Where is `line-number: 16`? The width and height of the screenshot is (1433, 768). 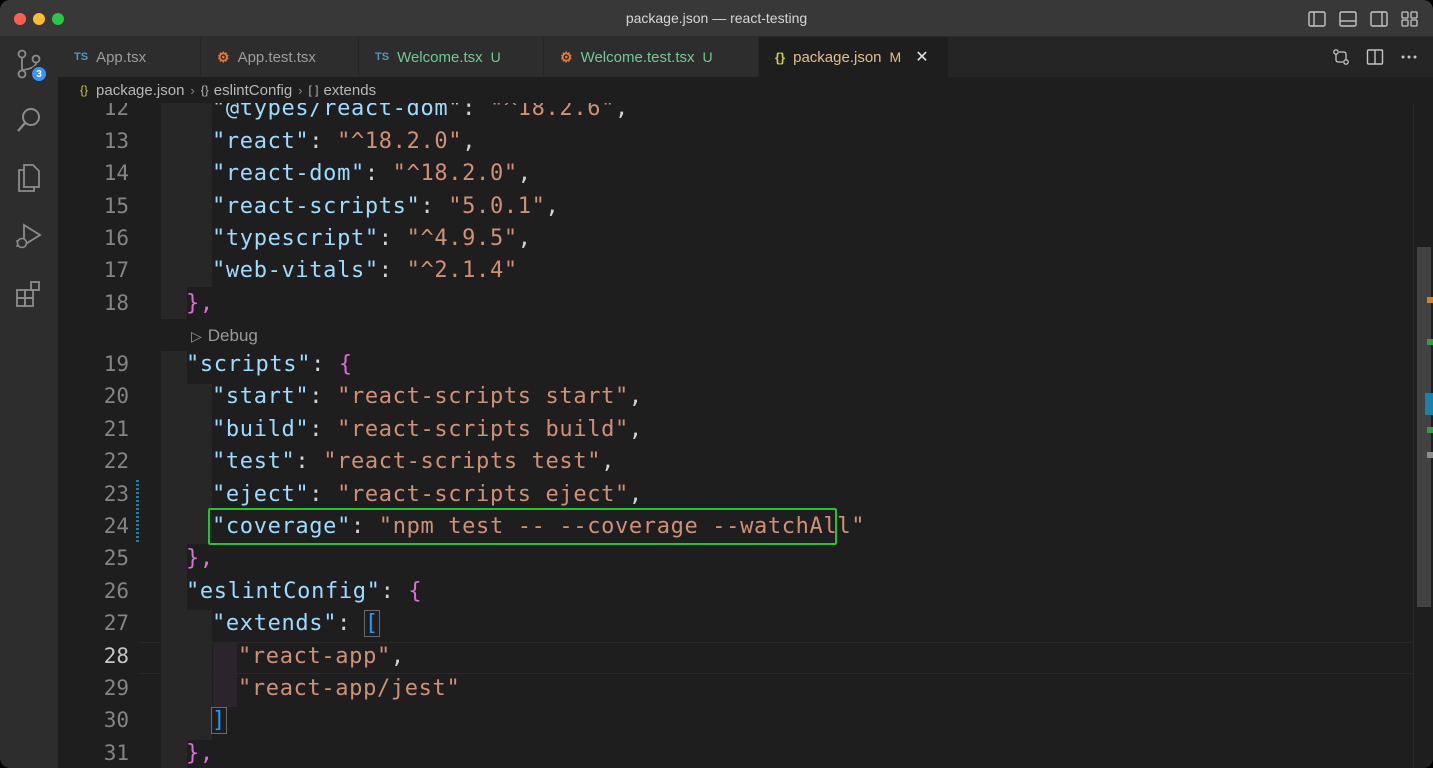
line-number: 16 is located at coordinates (116, 238).